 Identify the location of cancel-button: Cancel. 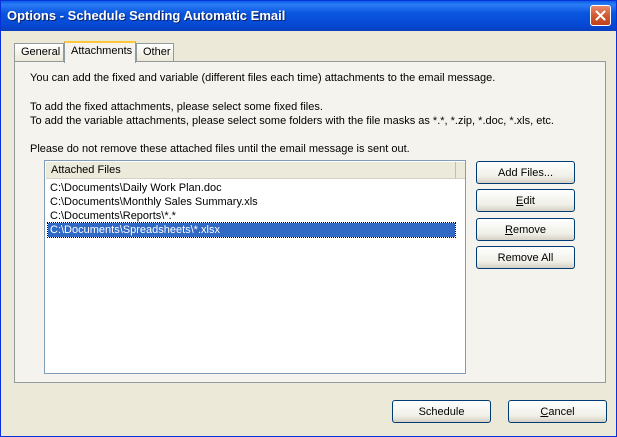
(557, 411).